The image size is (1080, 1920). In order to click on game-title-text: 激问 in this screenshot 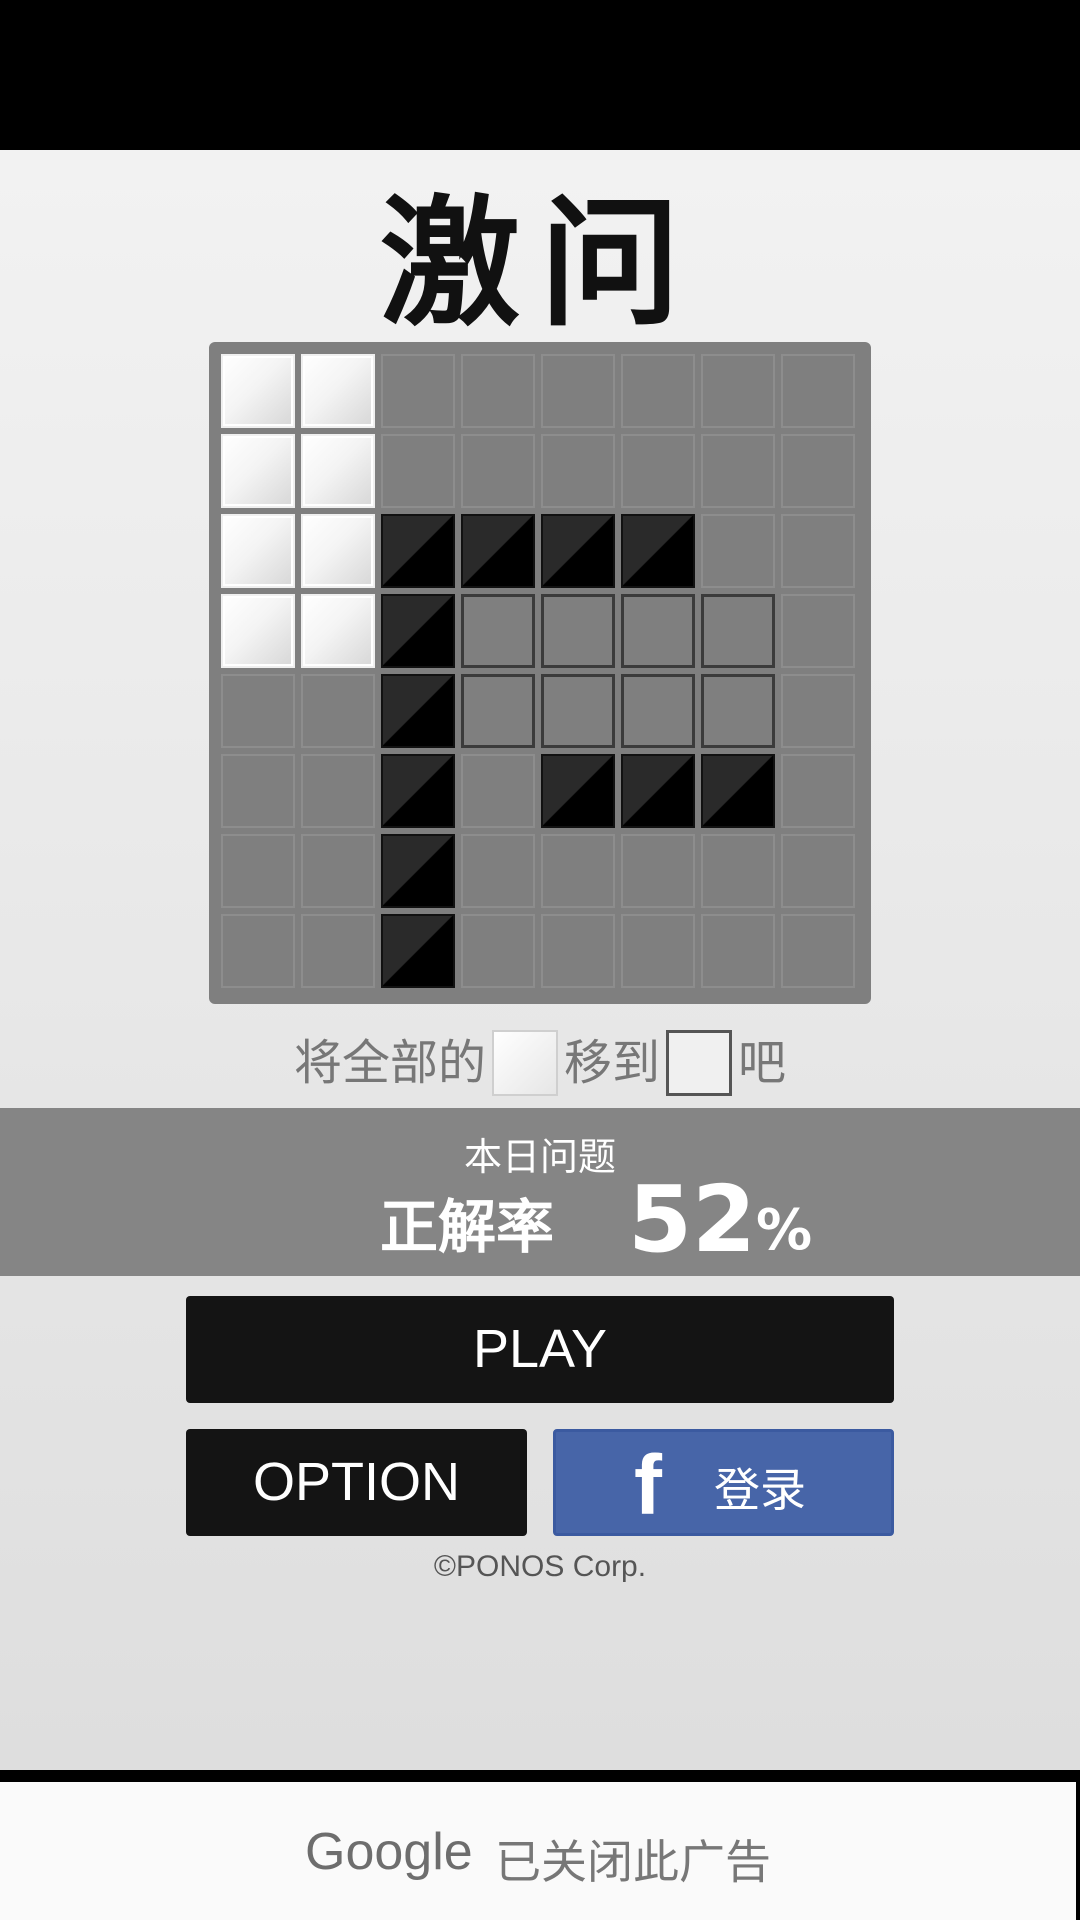, I will do `click(539, 264)`.